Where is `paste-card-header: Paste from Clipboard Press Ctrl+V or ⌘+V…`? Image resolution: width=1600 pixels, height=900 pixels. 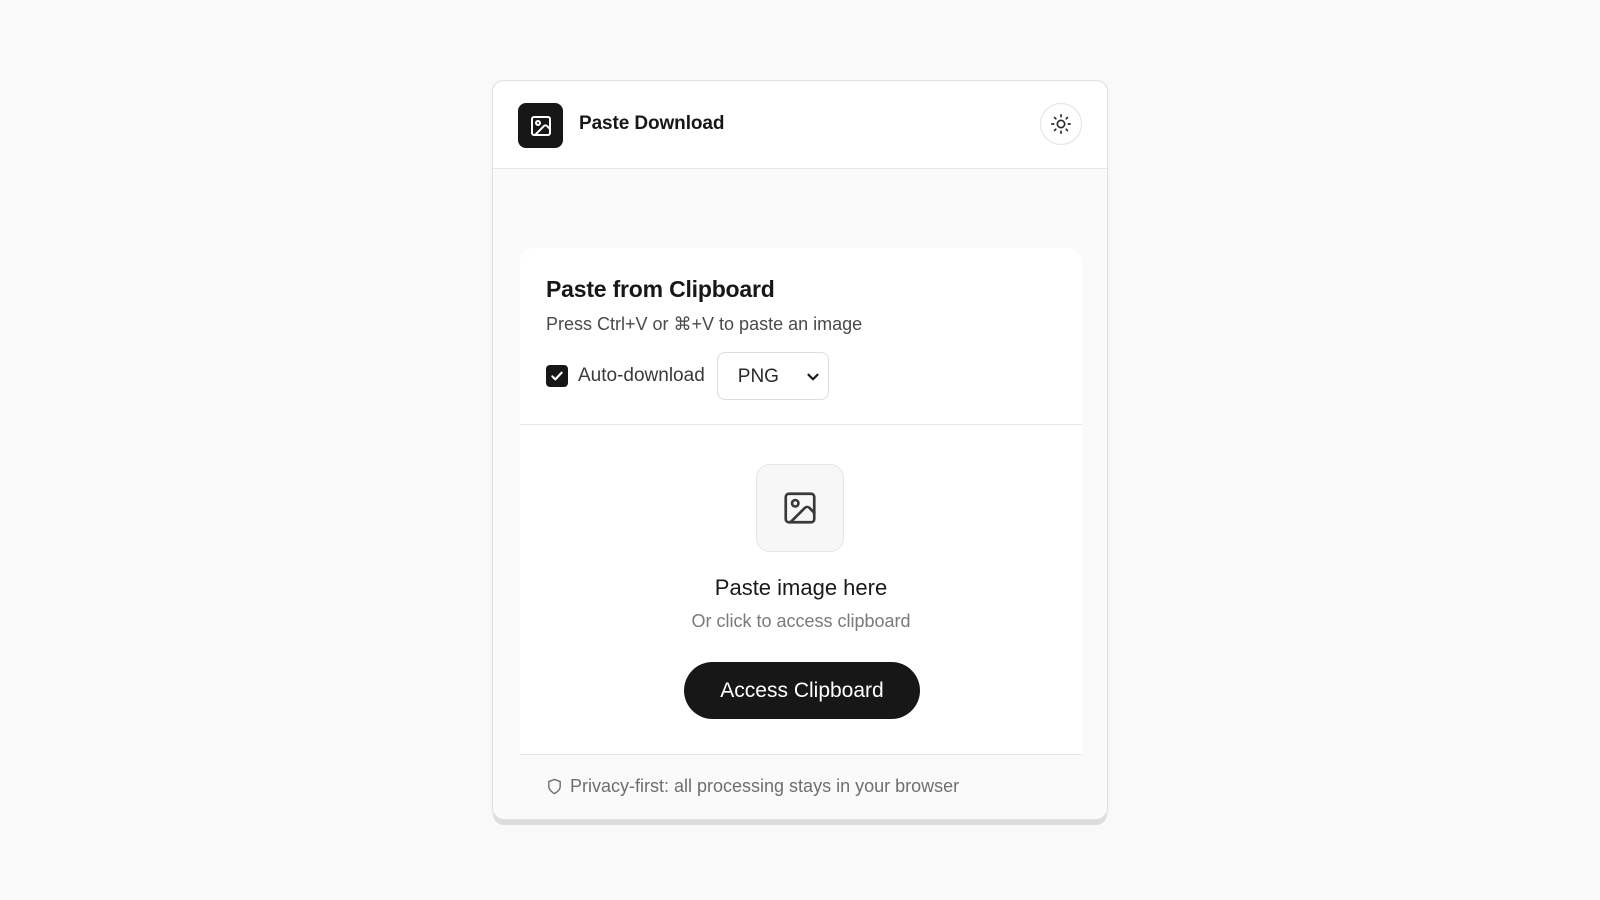 paste-card-header: Paste from Clipboard Press Ctrl+V or ⌘+V… is located at coordinates (801, 336).